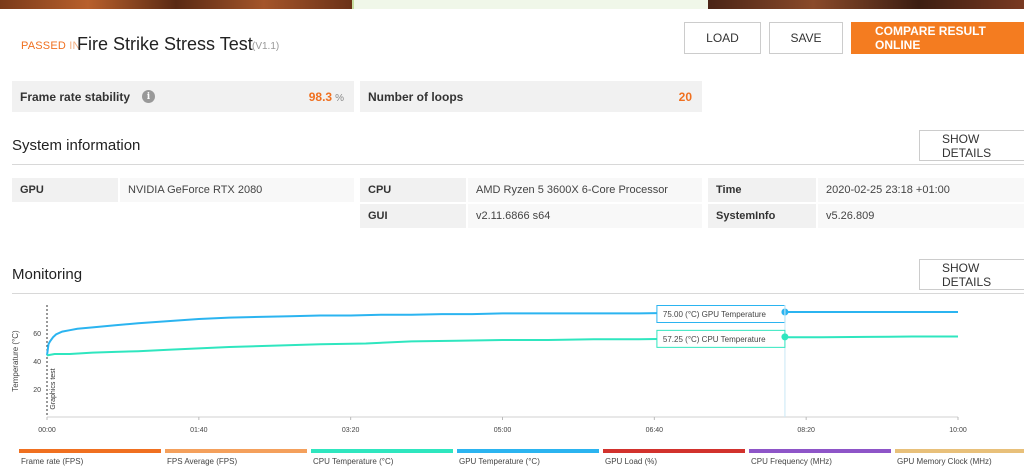 Image resolution: width=1024 pixels, height=473 pixels. I want to click on banner-strip, so click(512, 4).